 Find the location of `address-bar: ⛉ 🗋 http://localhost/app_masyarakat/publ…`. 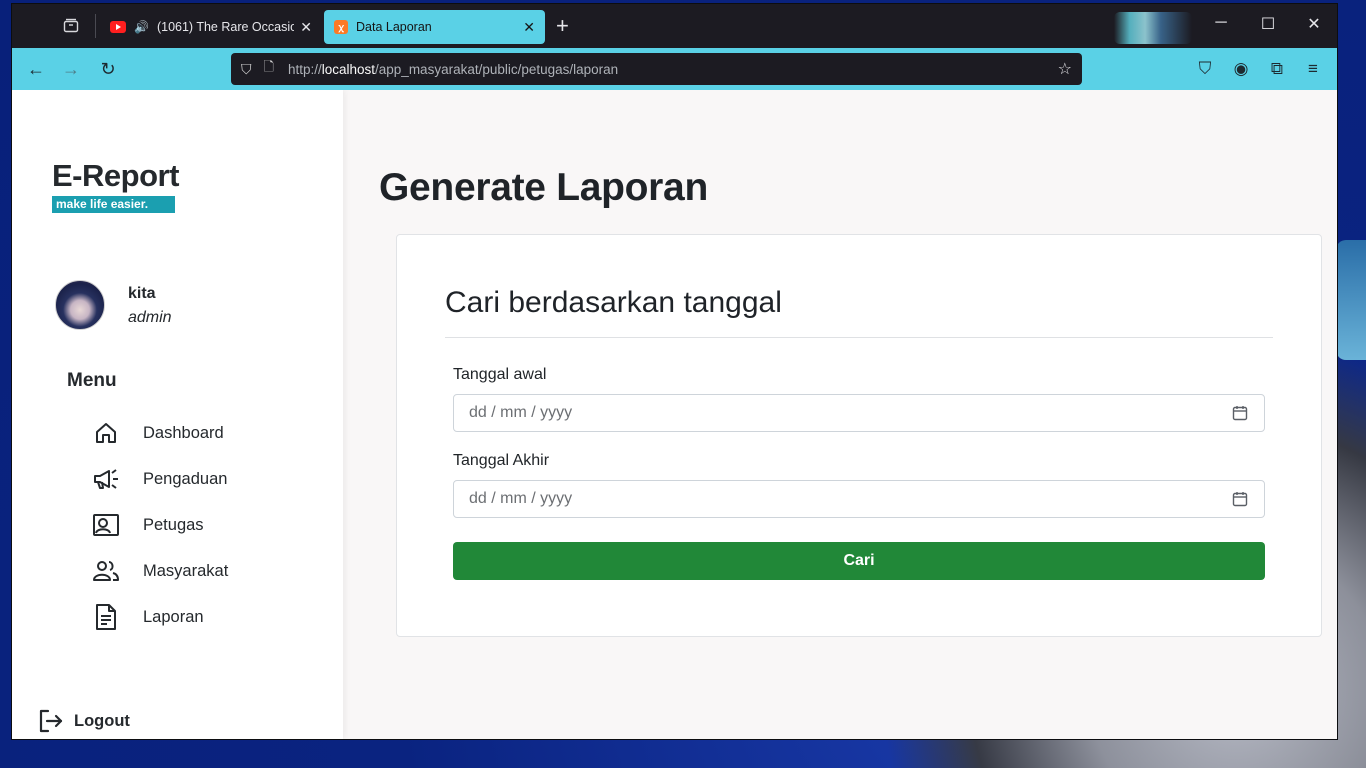

address-bar: ⛉ 🗋 http://localhost/app_masyarakat/publ… is located at coordinates (656, 69).